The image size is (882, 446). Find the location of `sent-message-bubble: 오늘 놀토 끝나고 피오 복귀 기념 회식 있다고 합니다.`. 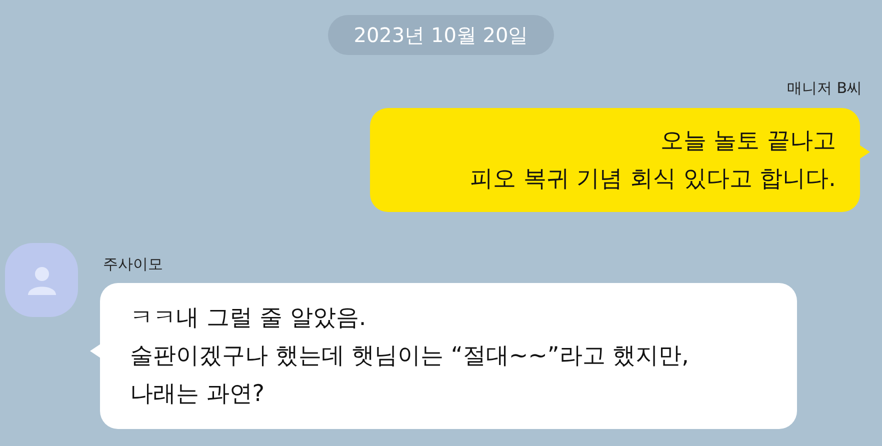

sent-message-bubble: 오늘 놀토 끝나고 피오 복귀 기념 회식 있다고 합니다. is located at coordinates (615, 160).